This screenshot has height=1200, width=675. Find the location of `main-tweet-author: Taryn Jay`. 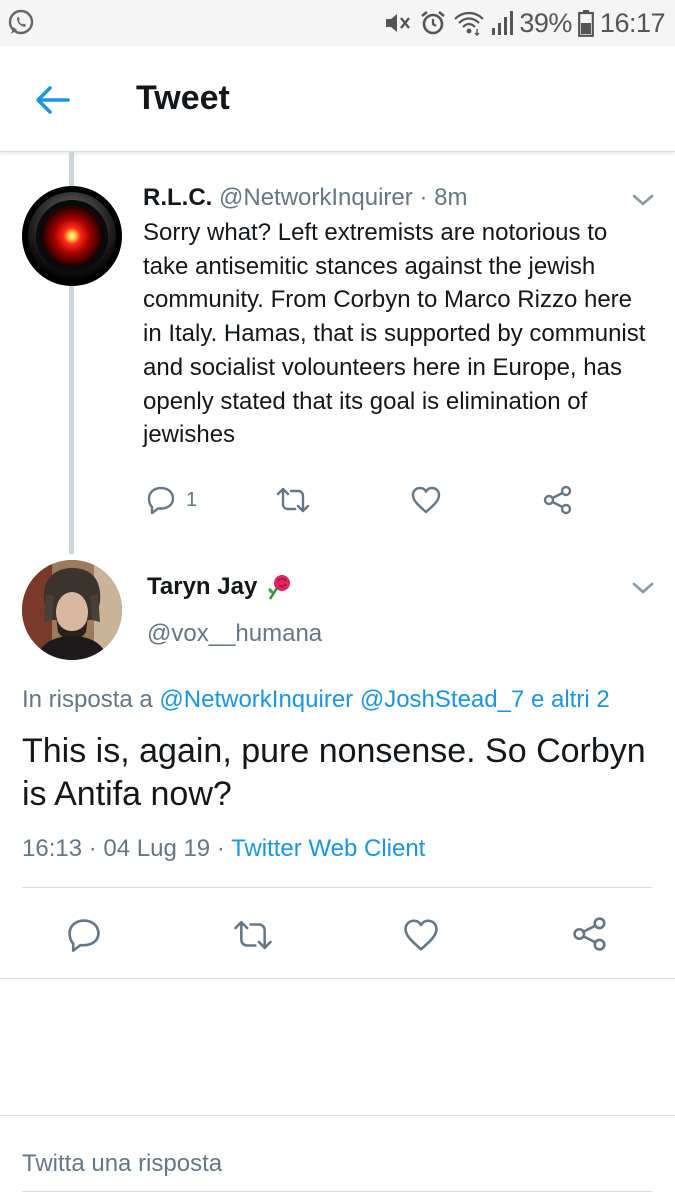

main-tweet-author: Taryn Jay is located at coordinates (221, 587).